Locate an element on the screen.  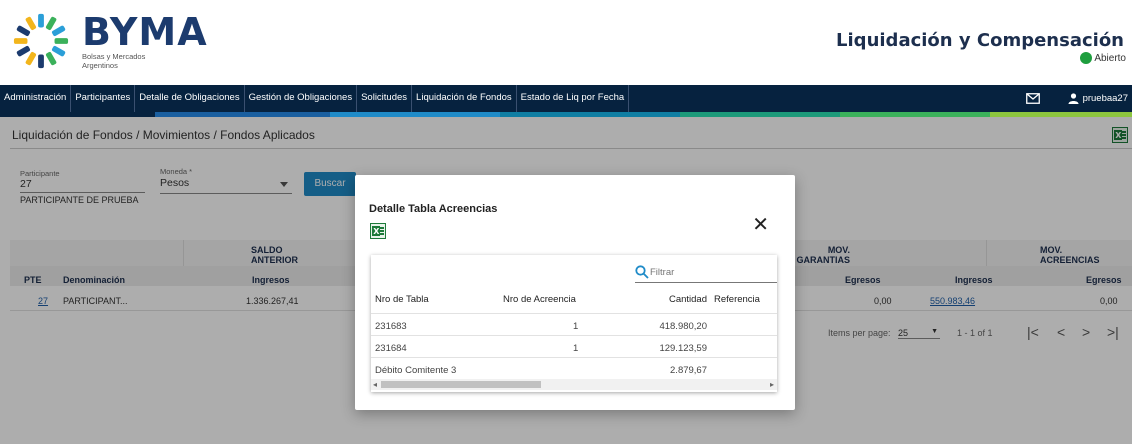
close-icon: ✕ is located at coordinates (760, 225).